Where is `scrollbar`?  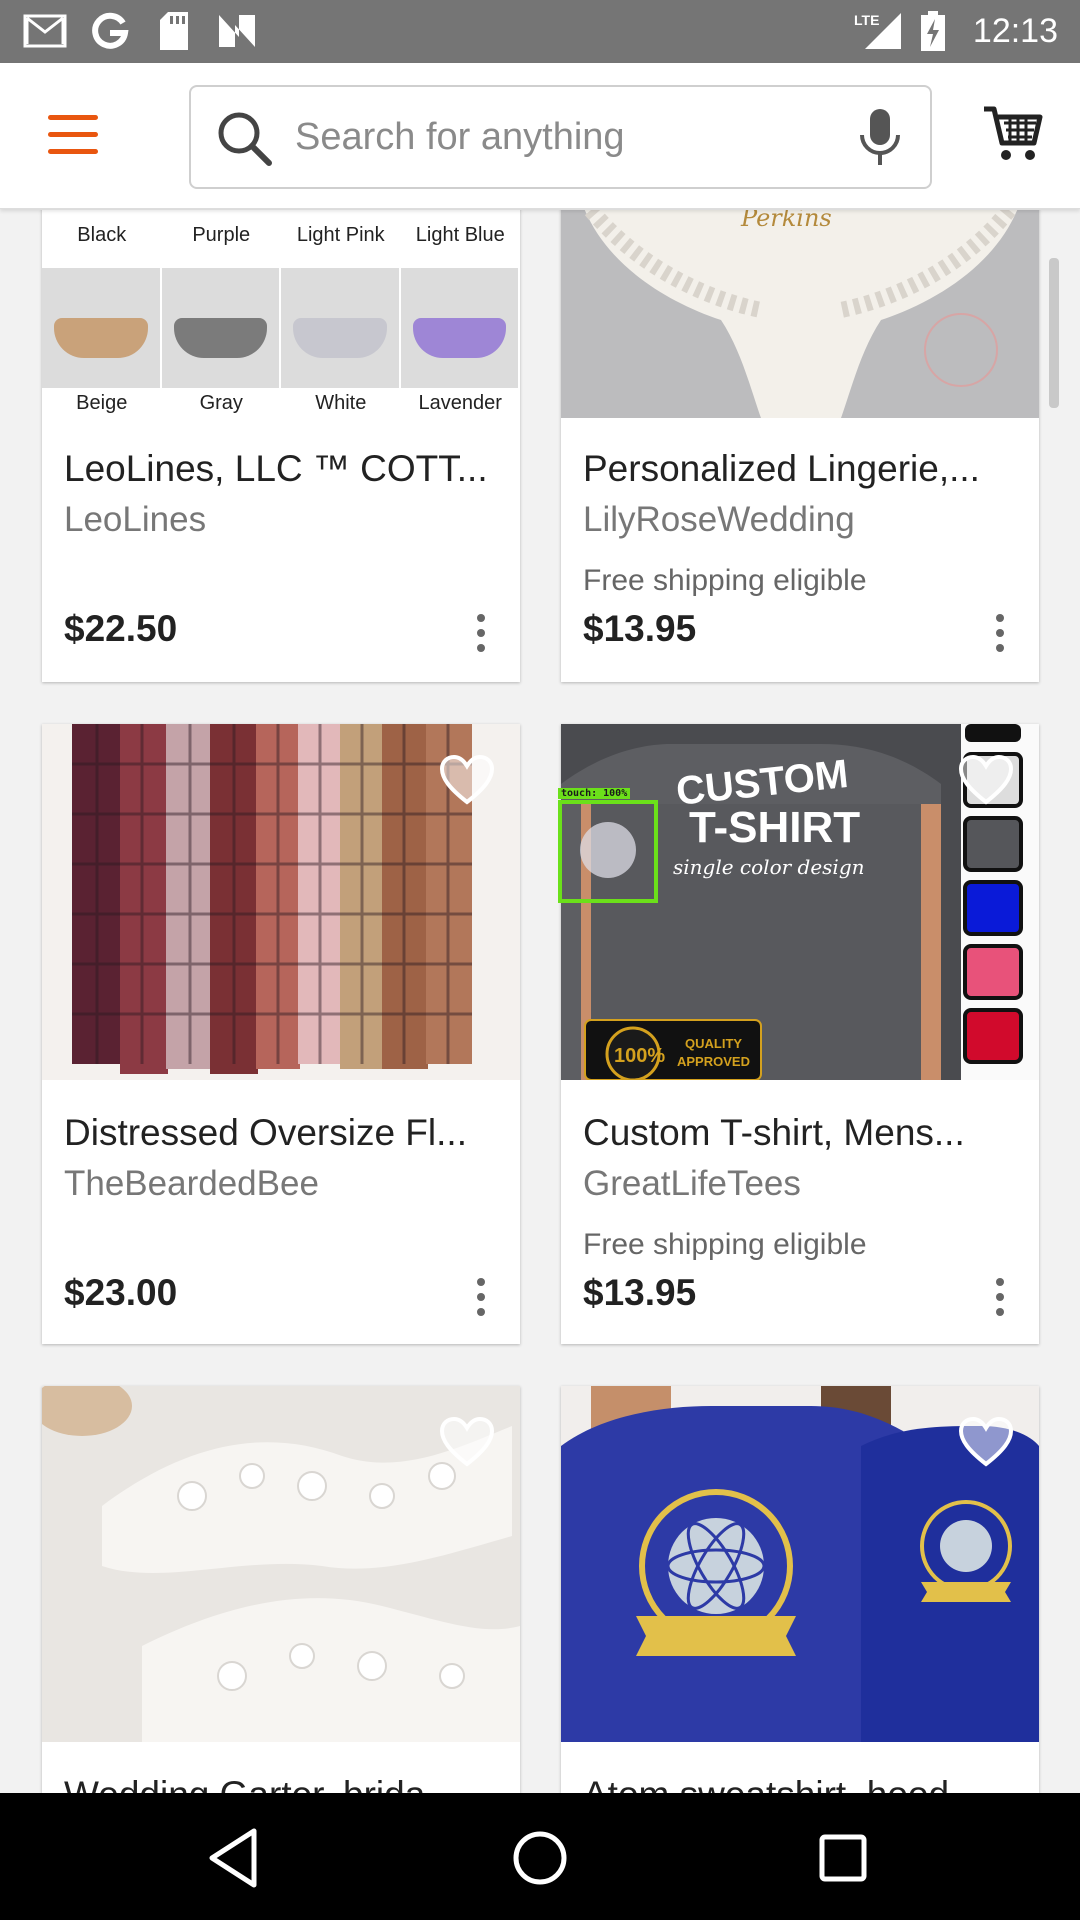
scrollbar is located at coordinates (1054, 333).